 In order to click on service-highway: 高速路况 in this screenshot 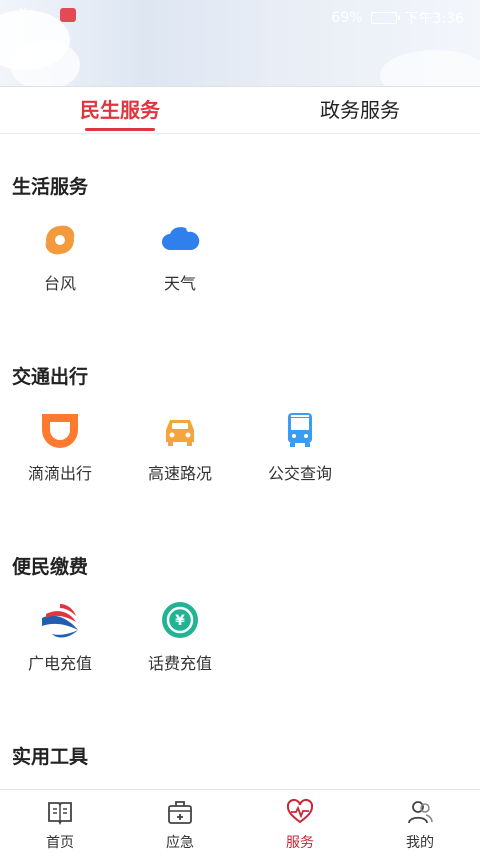, I will do `click(180, 447)`.